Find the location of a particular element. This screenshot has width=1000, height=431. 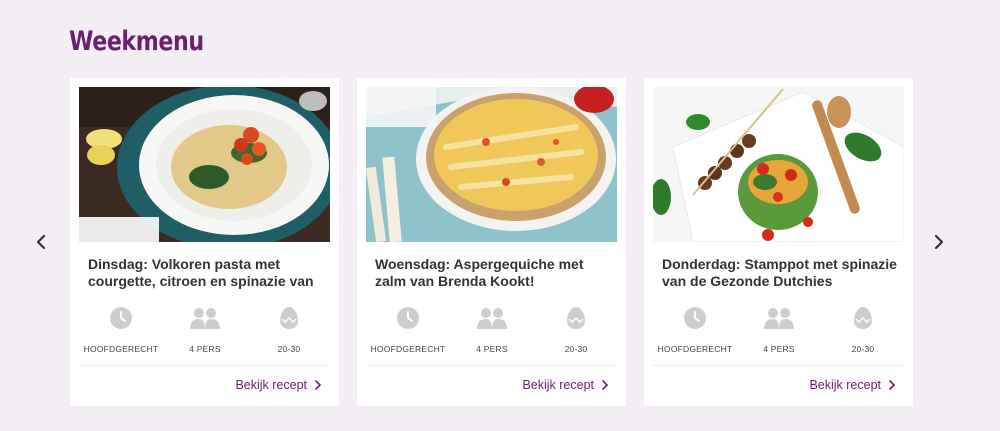

carousel-next-button is located at coordinates (939, 242).